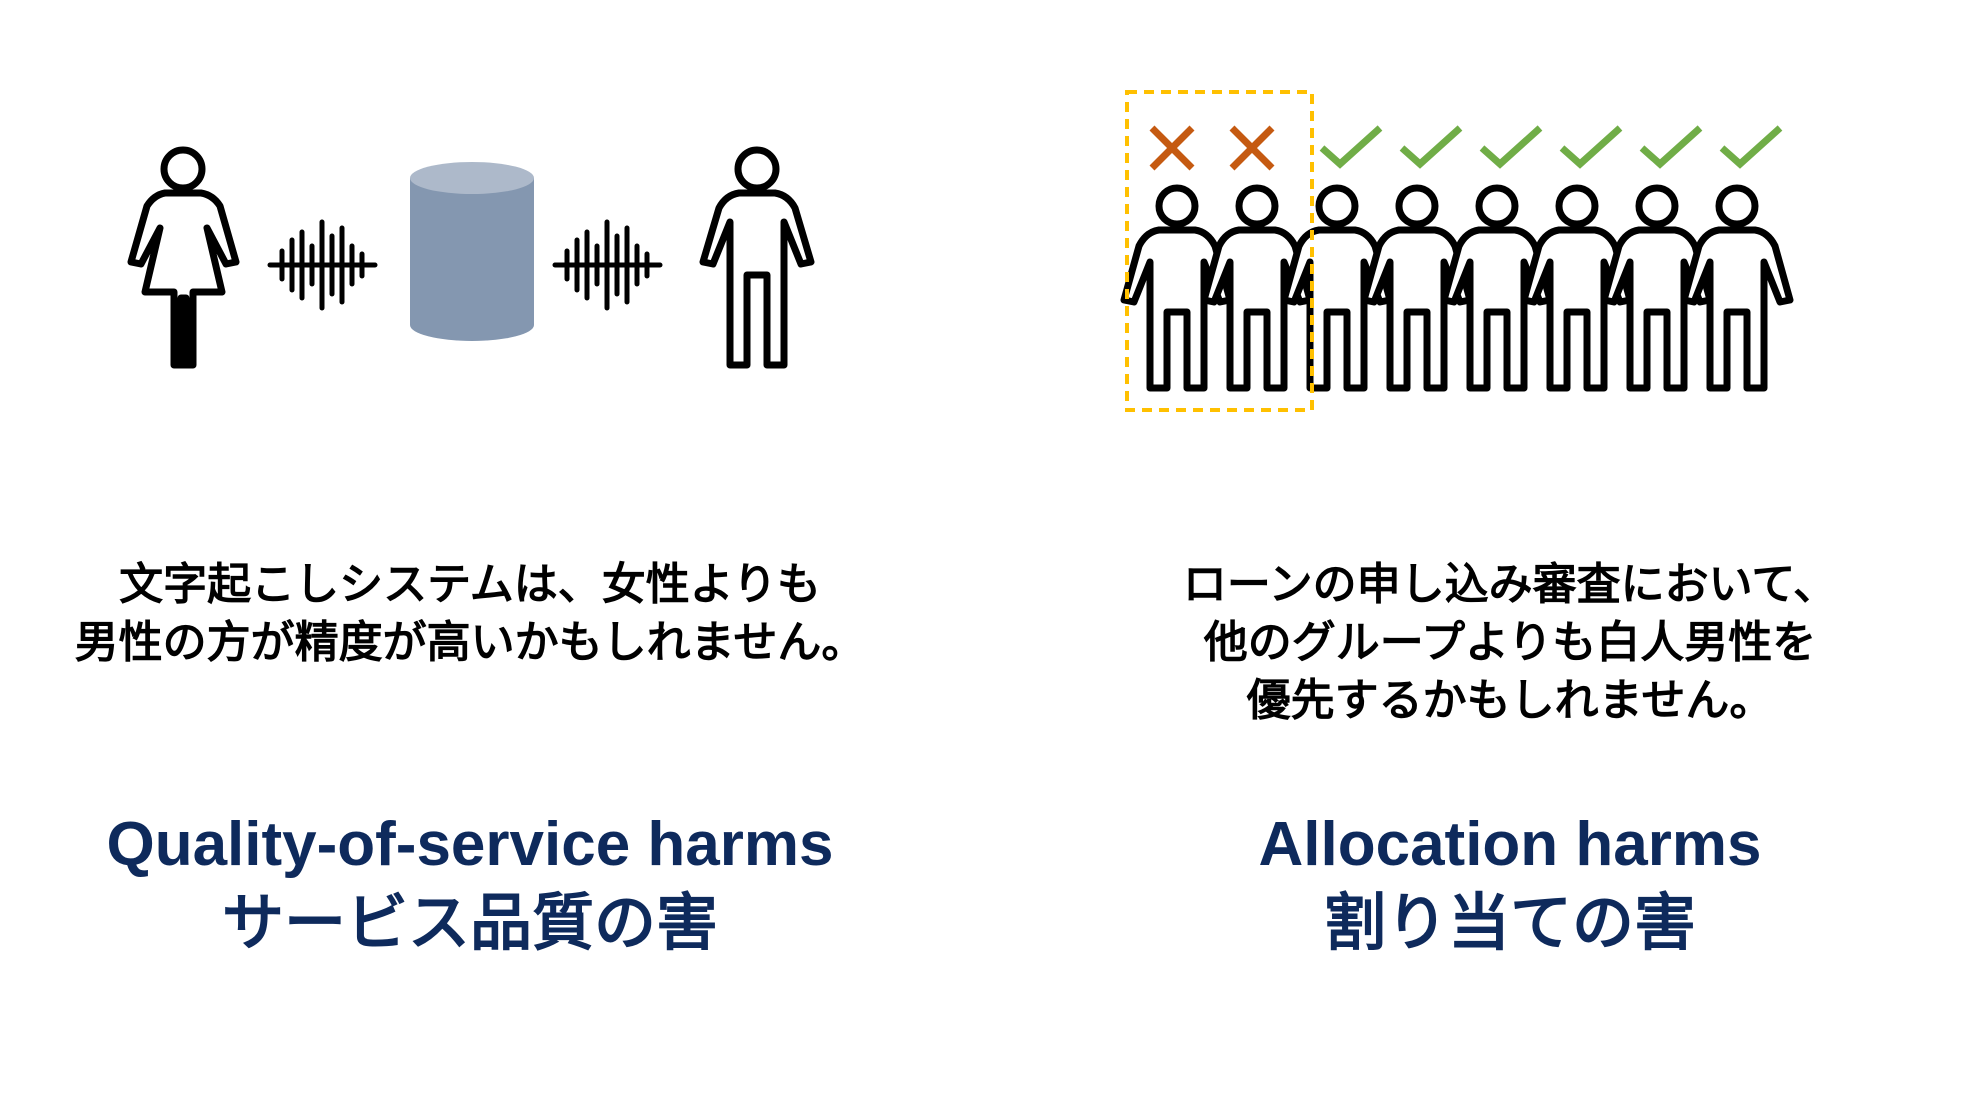 The height and width of the screenshot is (1114, 1980). What do you see at coordinates (470, 584) in the screenshot?
I see `caption-line: 文字起こしシステムは、女性よりも` at bounding box center [470, 584].